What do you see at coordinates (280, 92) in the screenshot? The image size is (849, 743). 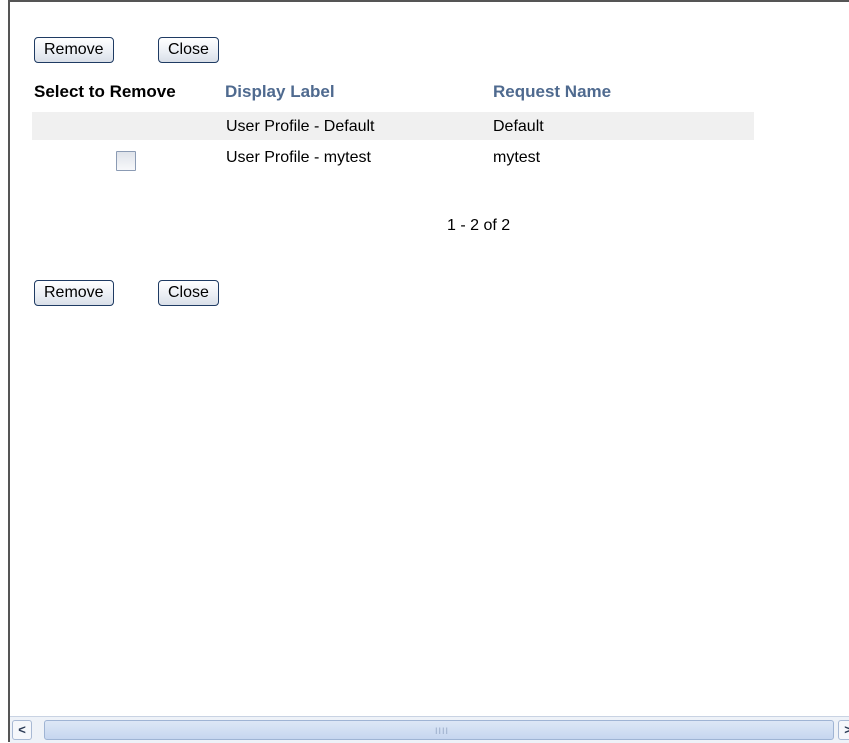 I see `column-header-display-label: Display Label` at bounding box center [280, 92].